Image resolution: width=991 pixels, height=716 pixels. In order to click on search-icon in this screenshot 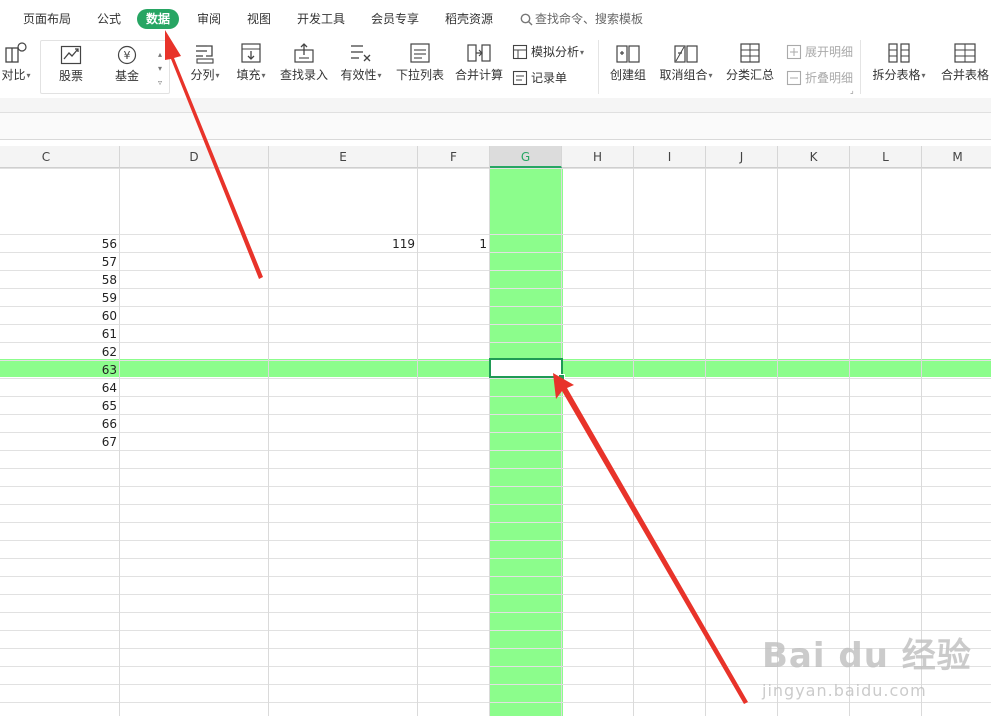, I will do `click(526, 19)`.